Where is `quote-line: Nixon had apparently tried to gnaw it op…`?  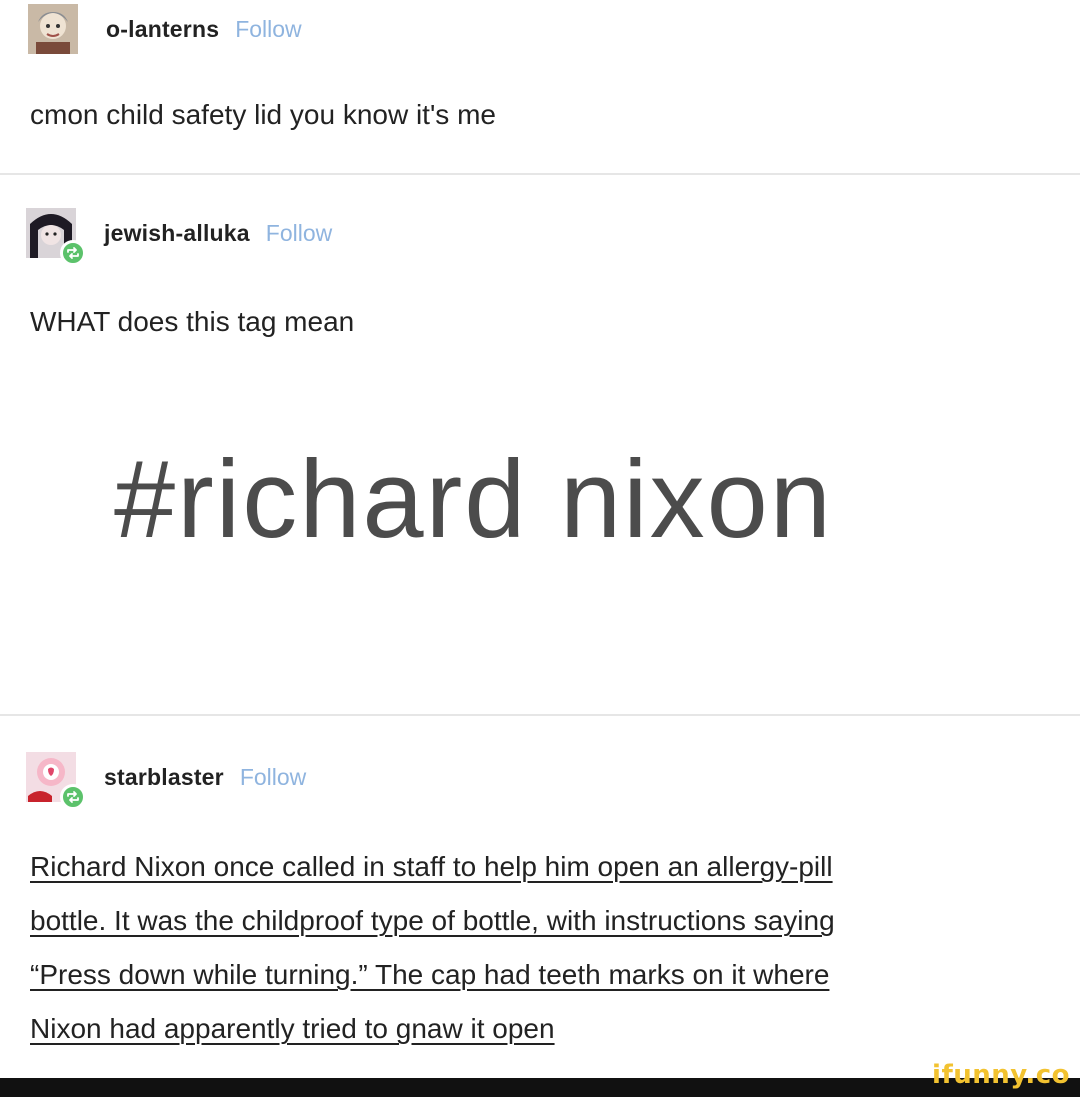
quote-line: Nixon had apparently tried to gnaw it op… is located at coordinates (432, 1029).